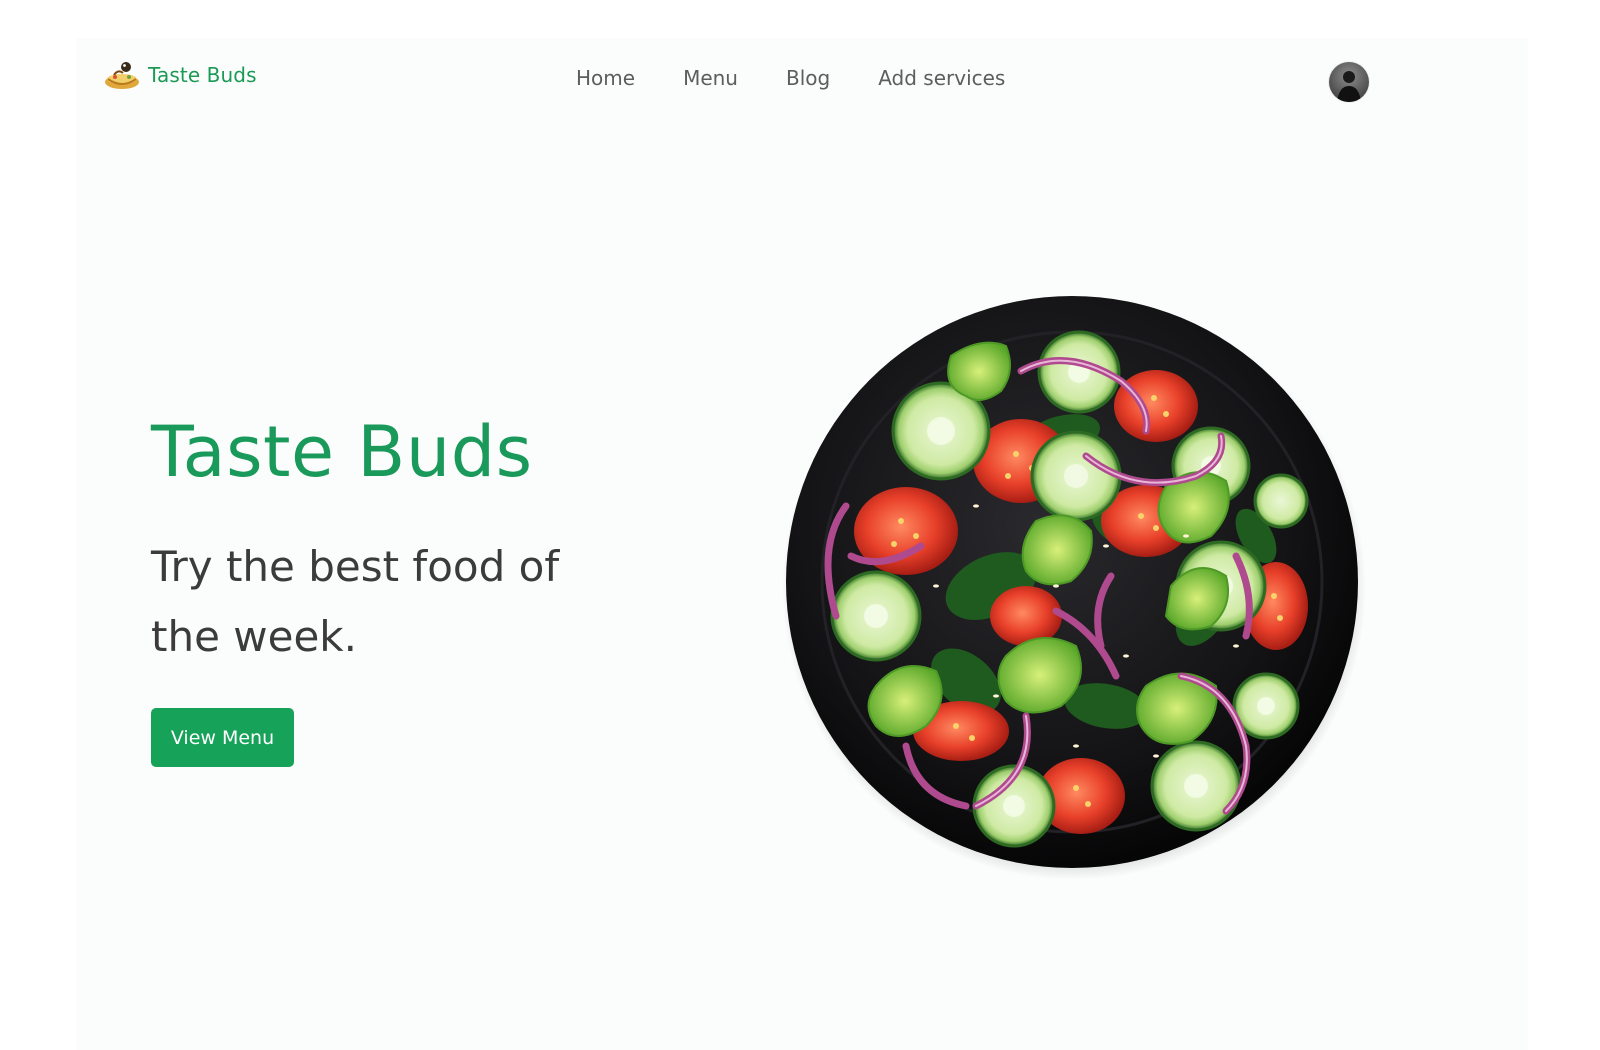 The width and height of the screenshot is (1600, 1050). I want to click on nav-menu: Home Menu Blog Add services, so click(790, 78).